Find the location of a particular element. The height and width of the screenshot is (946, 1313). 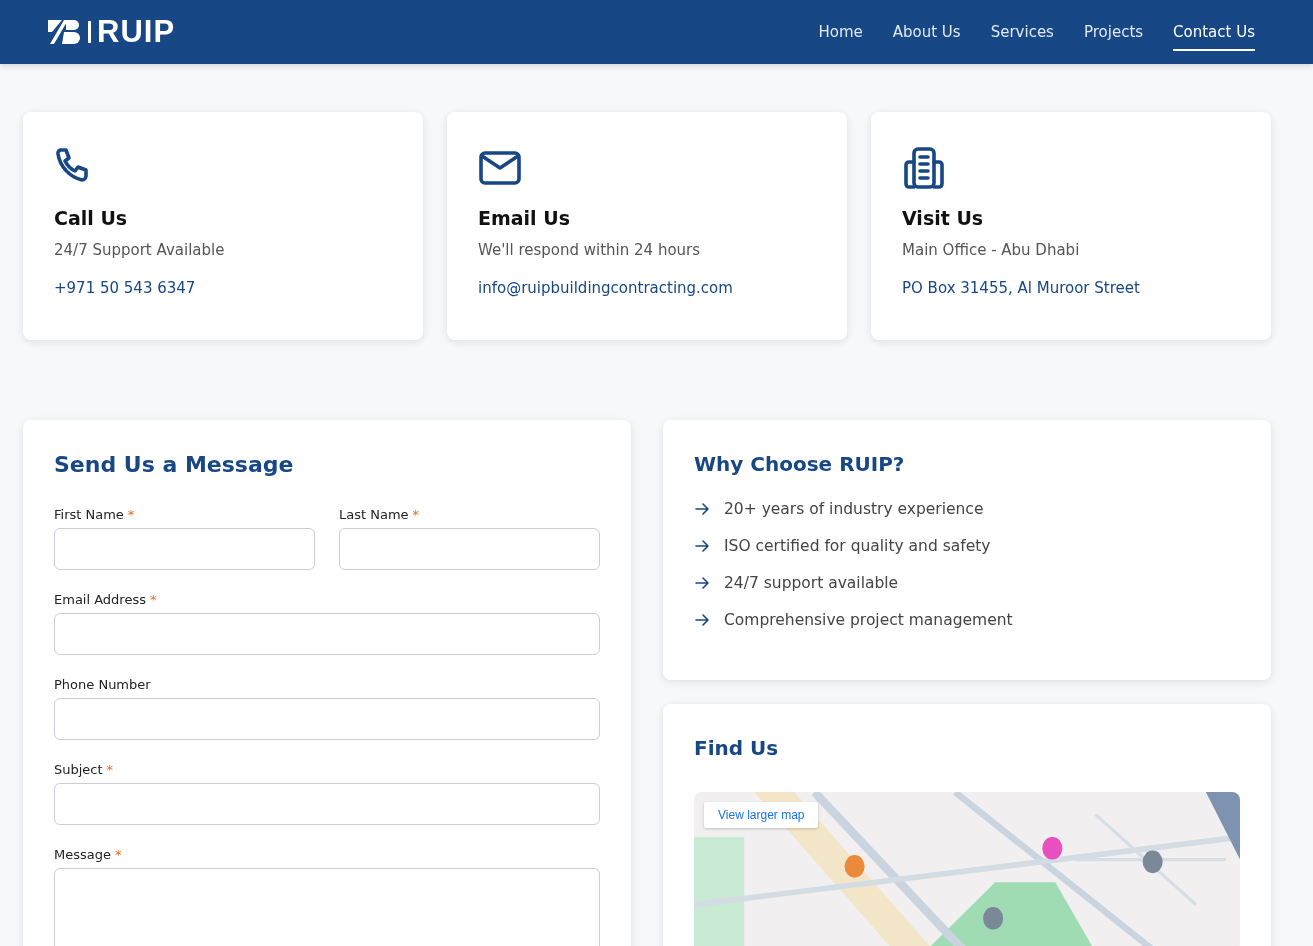

brand-name: RUIP is located at coordinates (136, 32).